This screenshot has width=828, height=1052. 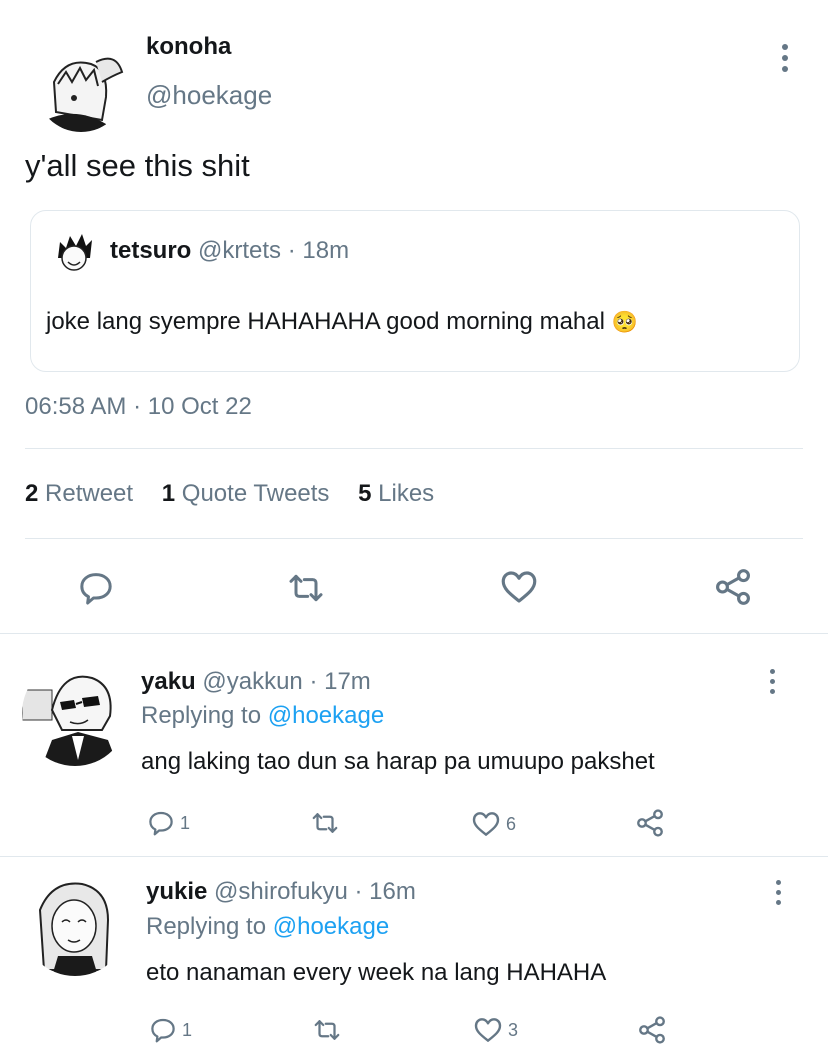 I want to click on reply-author-handle: @yakkun, so click(x=252, y=681).